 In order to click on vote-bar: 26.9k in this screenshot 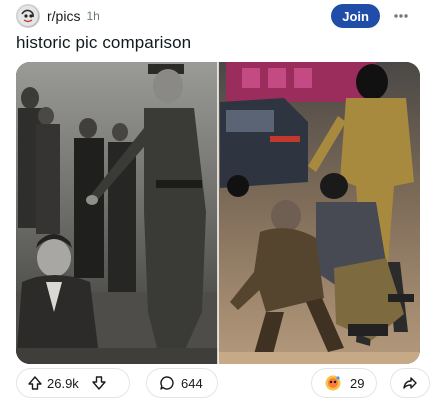, I will do `click(73, 383)`.